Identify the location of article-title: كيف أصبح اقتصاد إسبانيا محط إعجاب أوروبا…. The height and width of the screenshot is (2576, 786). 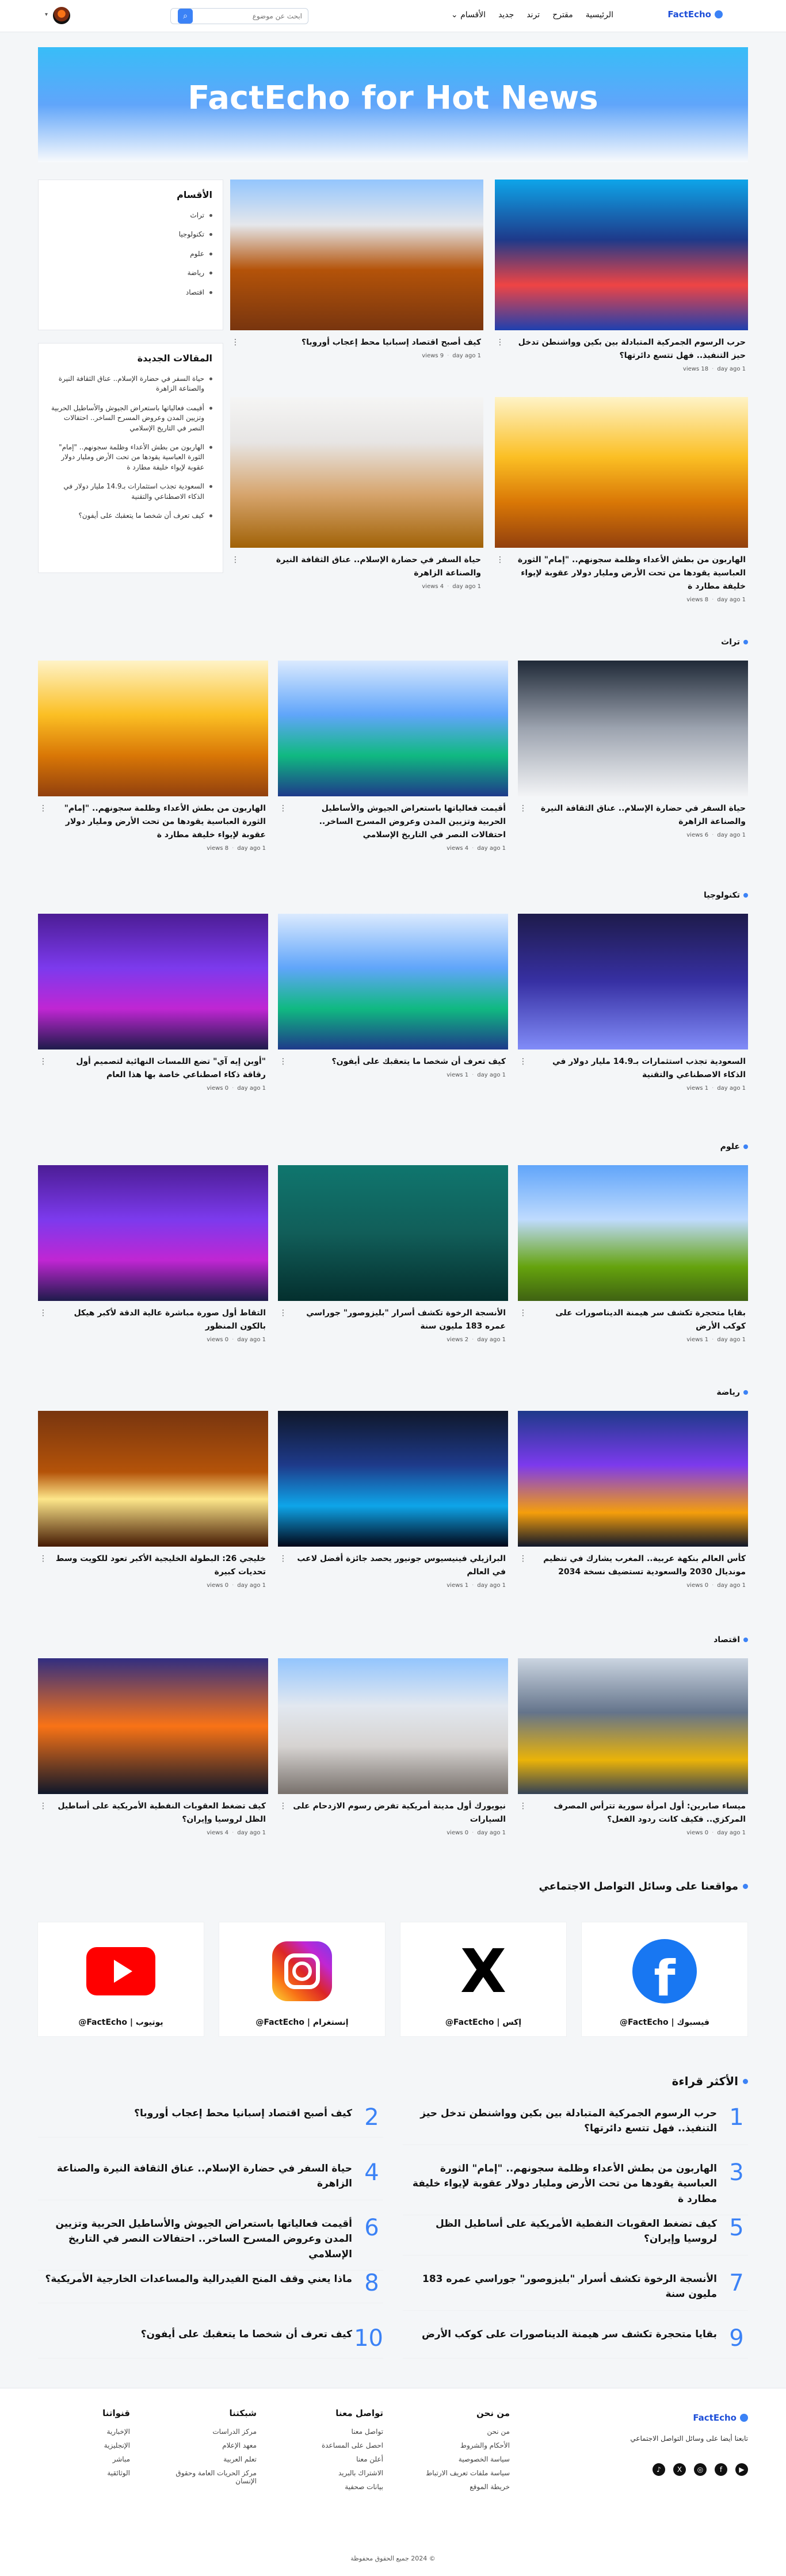
(356, 339).